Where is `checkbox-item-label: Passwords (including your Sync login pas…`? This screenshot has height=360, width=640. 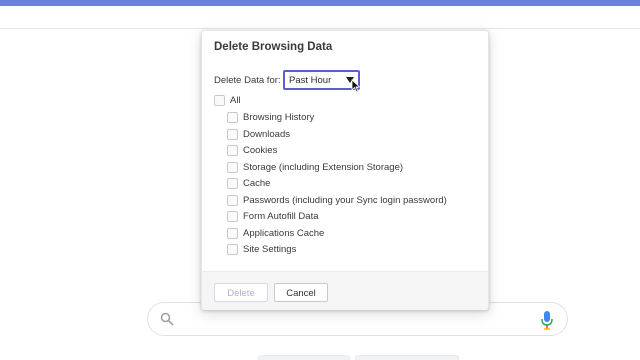
checkbox-item-label: Passwords (including your Sync login pas… is located at coordinates (345, 200).